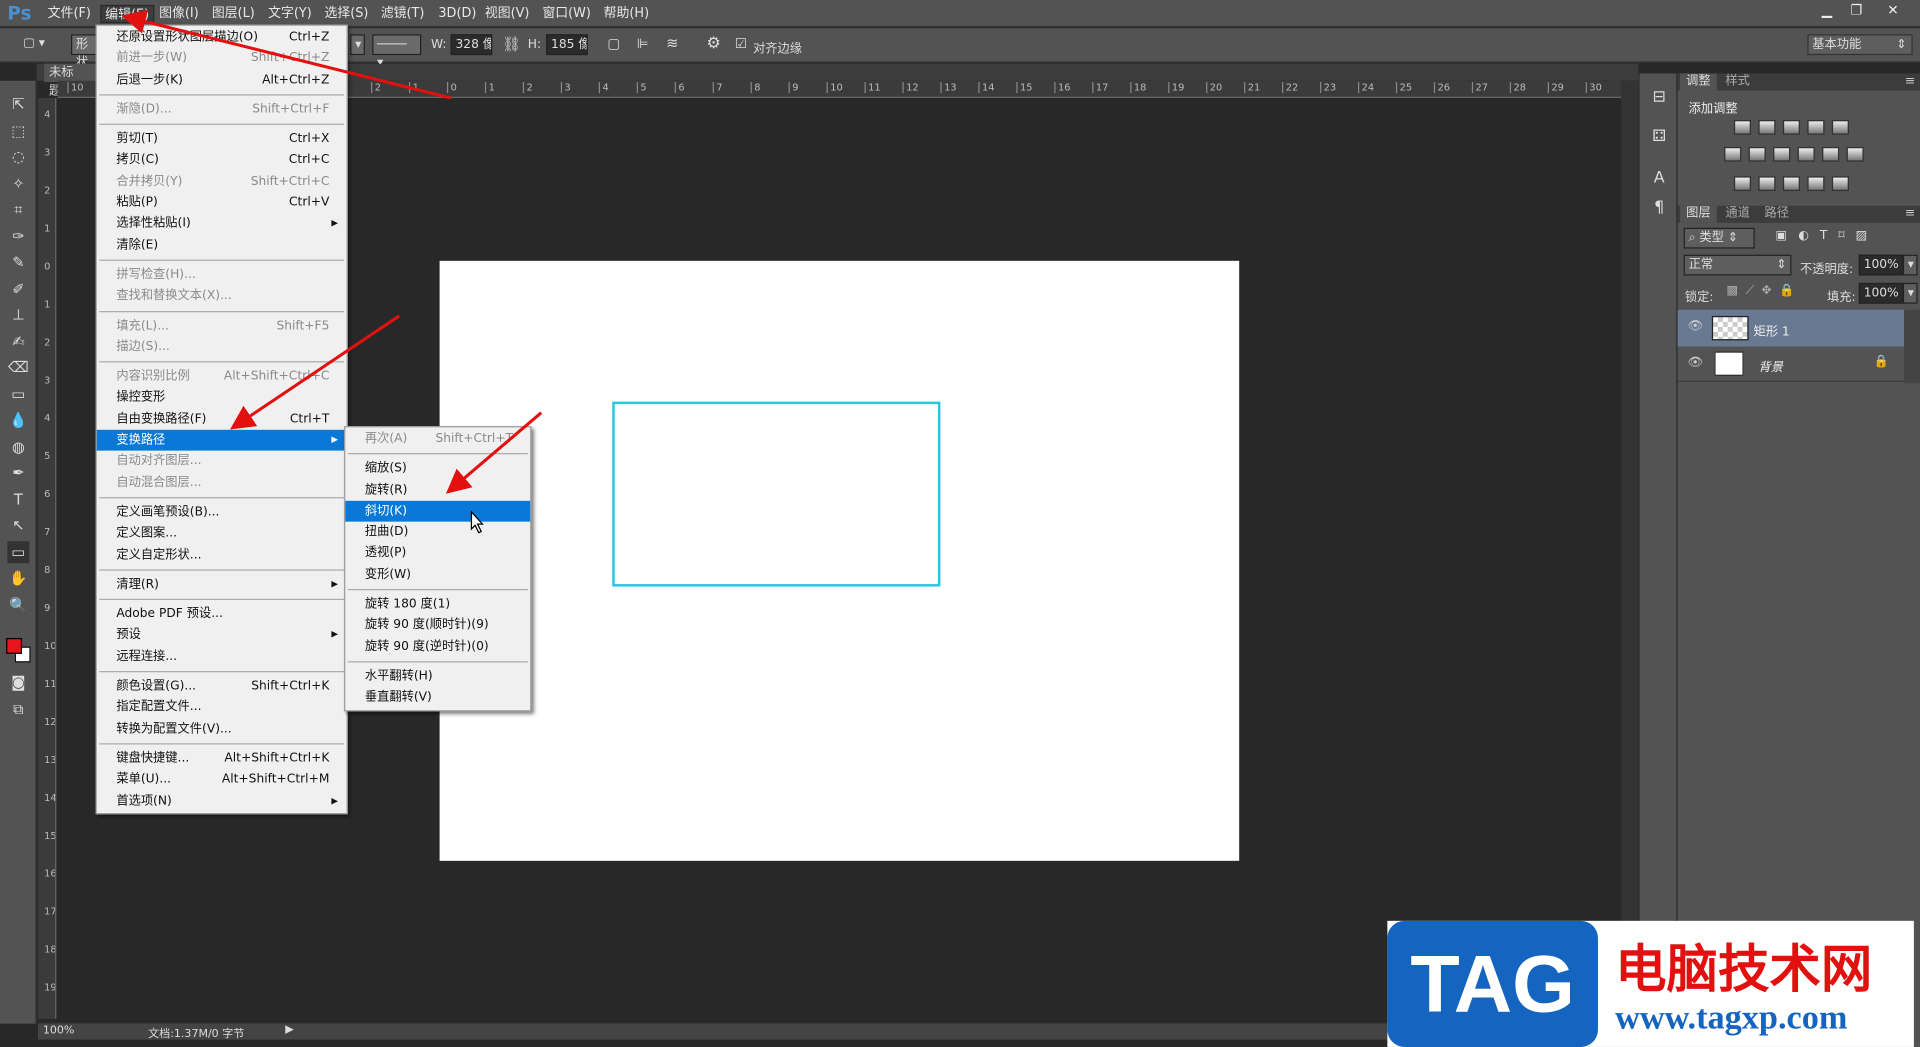  What do you see at coordinates (38, 45) in the screenshot?
I see `tool-preset-picker: ▢ ▾` at bounding box center [38, 45].